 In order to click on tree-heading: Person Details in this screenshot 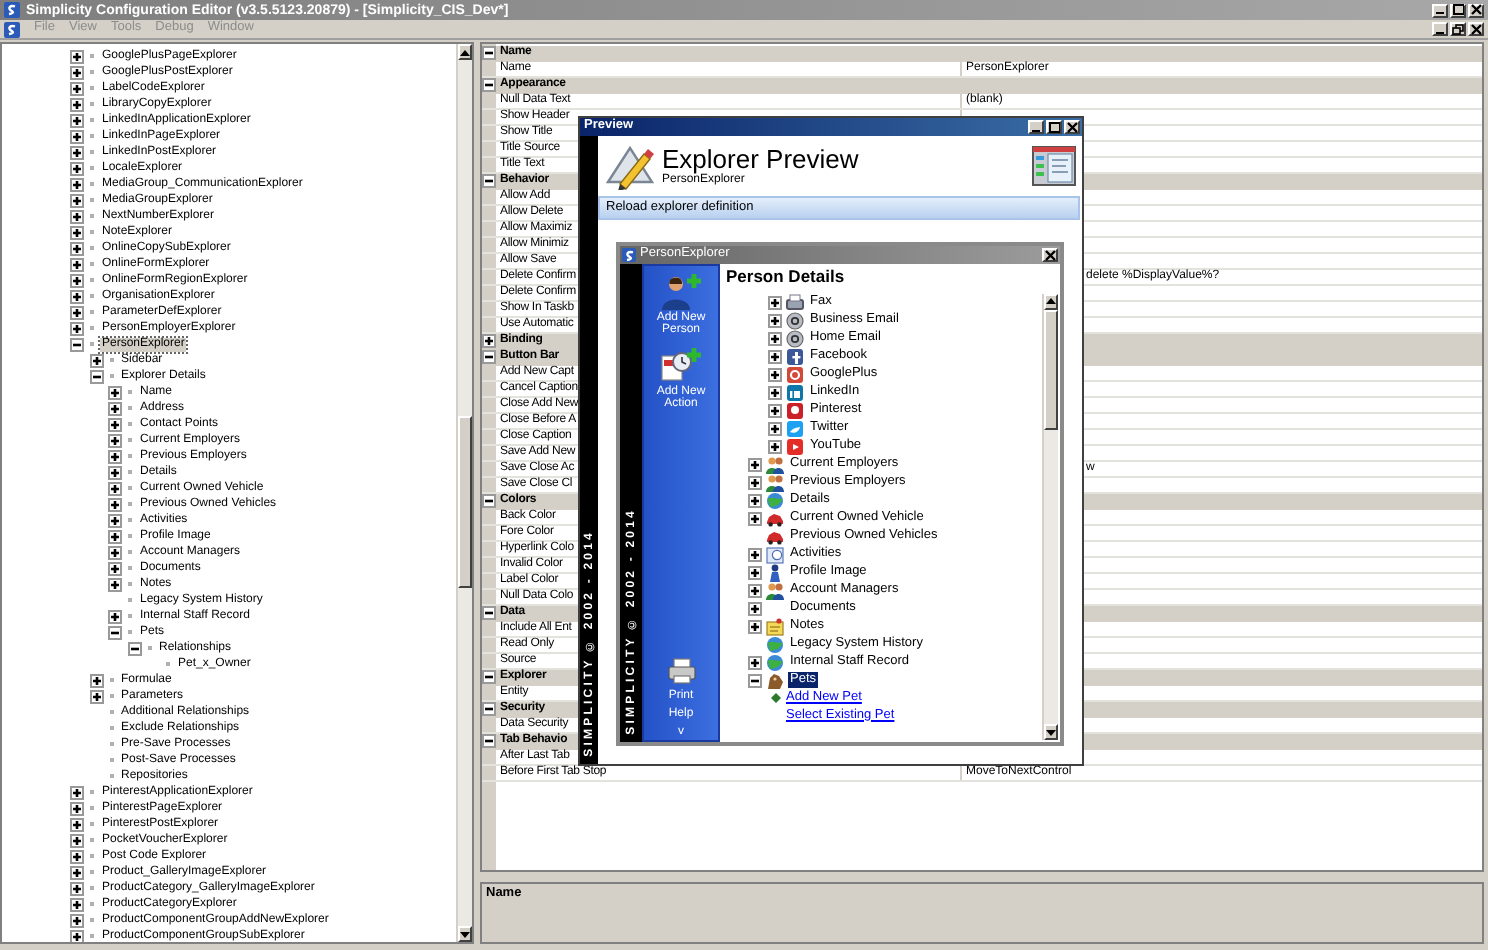, I will do `click(785, 276)`.